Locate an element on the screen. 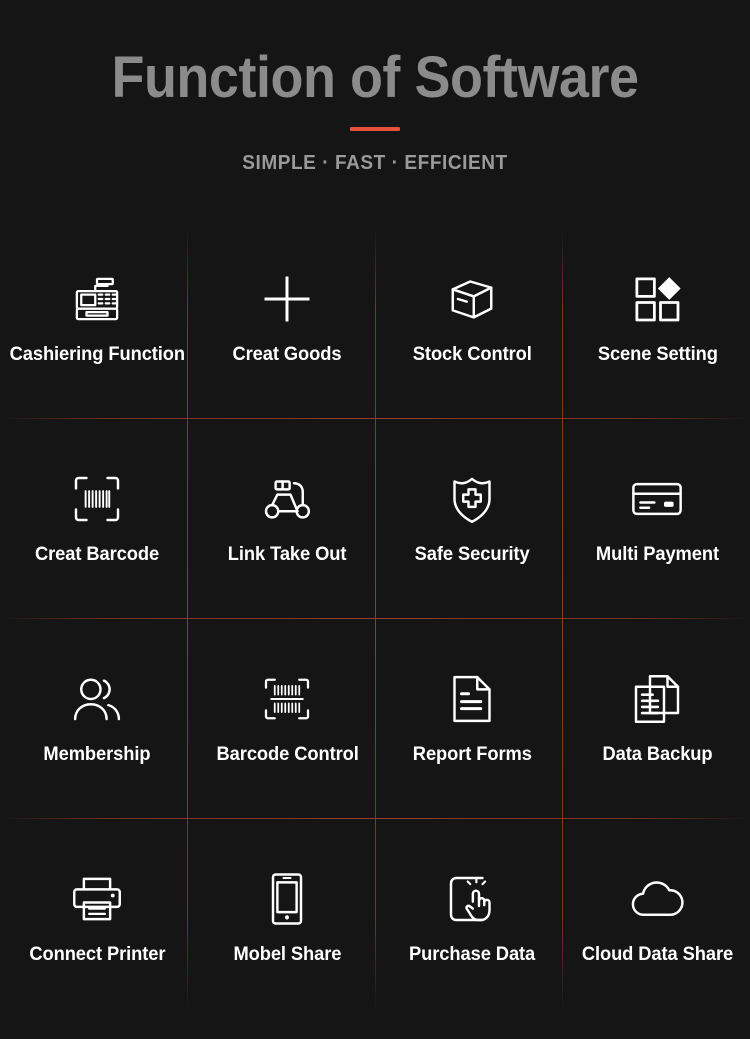 The width and height of the screenshot is (750, 1039). tap-hand-icon is located at coordinates (472, 899).